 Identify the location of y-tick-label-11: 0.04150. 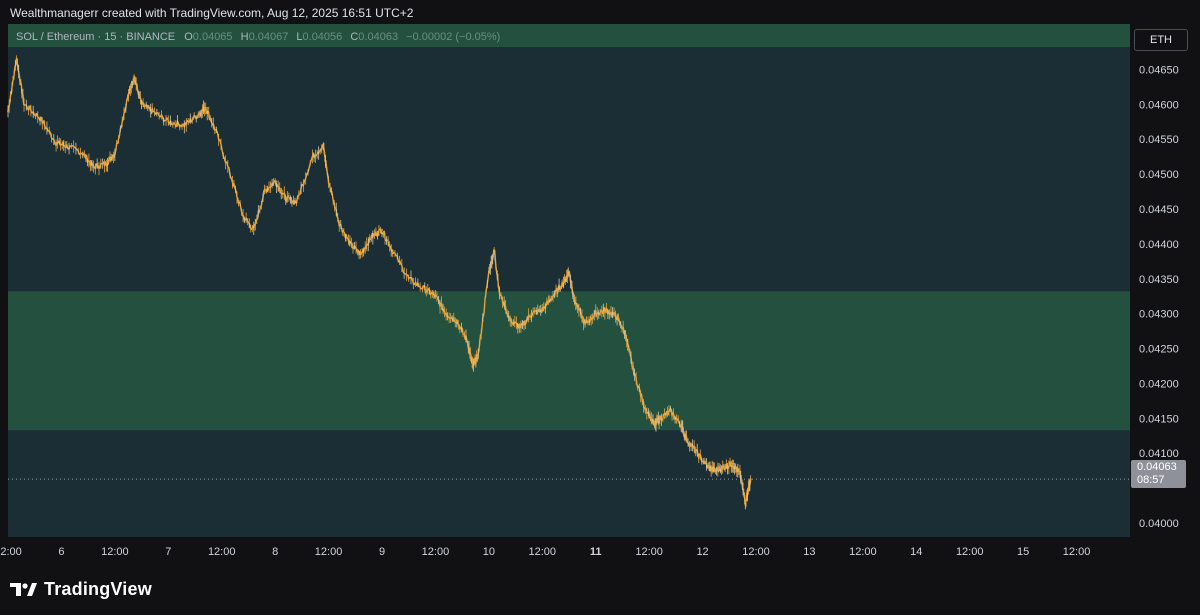
(1159, 419).